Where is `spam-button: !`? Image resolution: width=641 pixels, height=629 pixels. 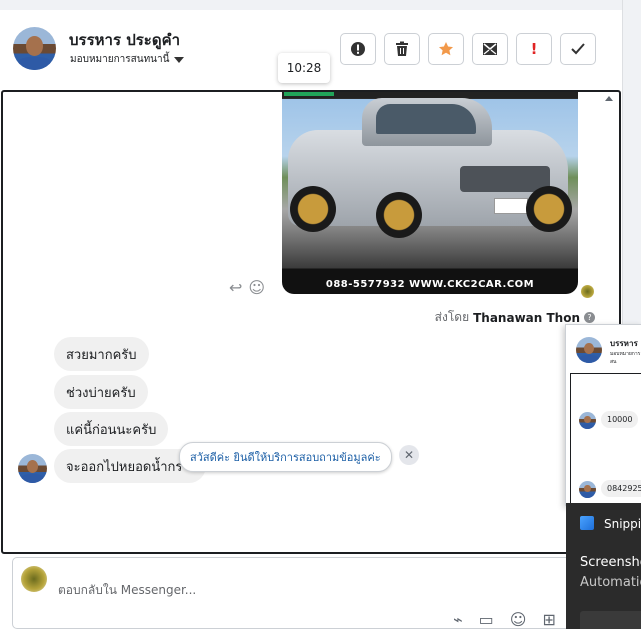 spam-button: ! is located at coordinates (534, 49).